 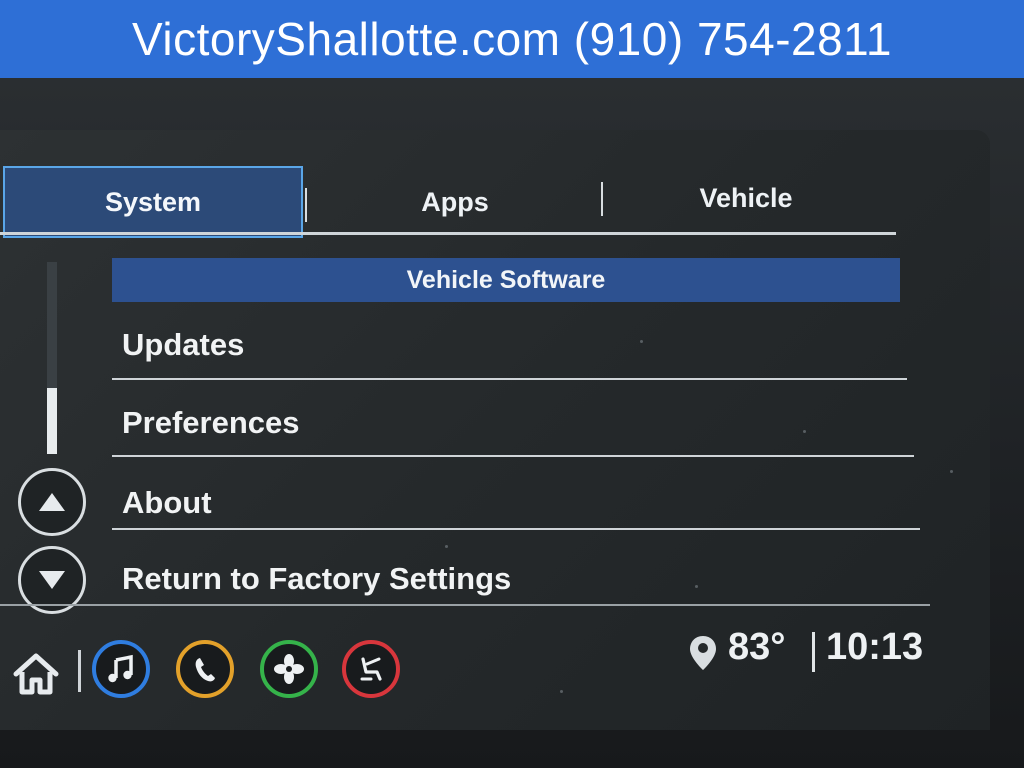 I want to click on tab-vehicle: Vehicle, so click(x=746, y=198).